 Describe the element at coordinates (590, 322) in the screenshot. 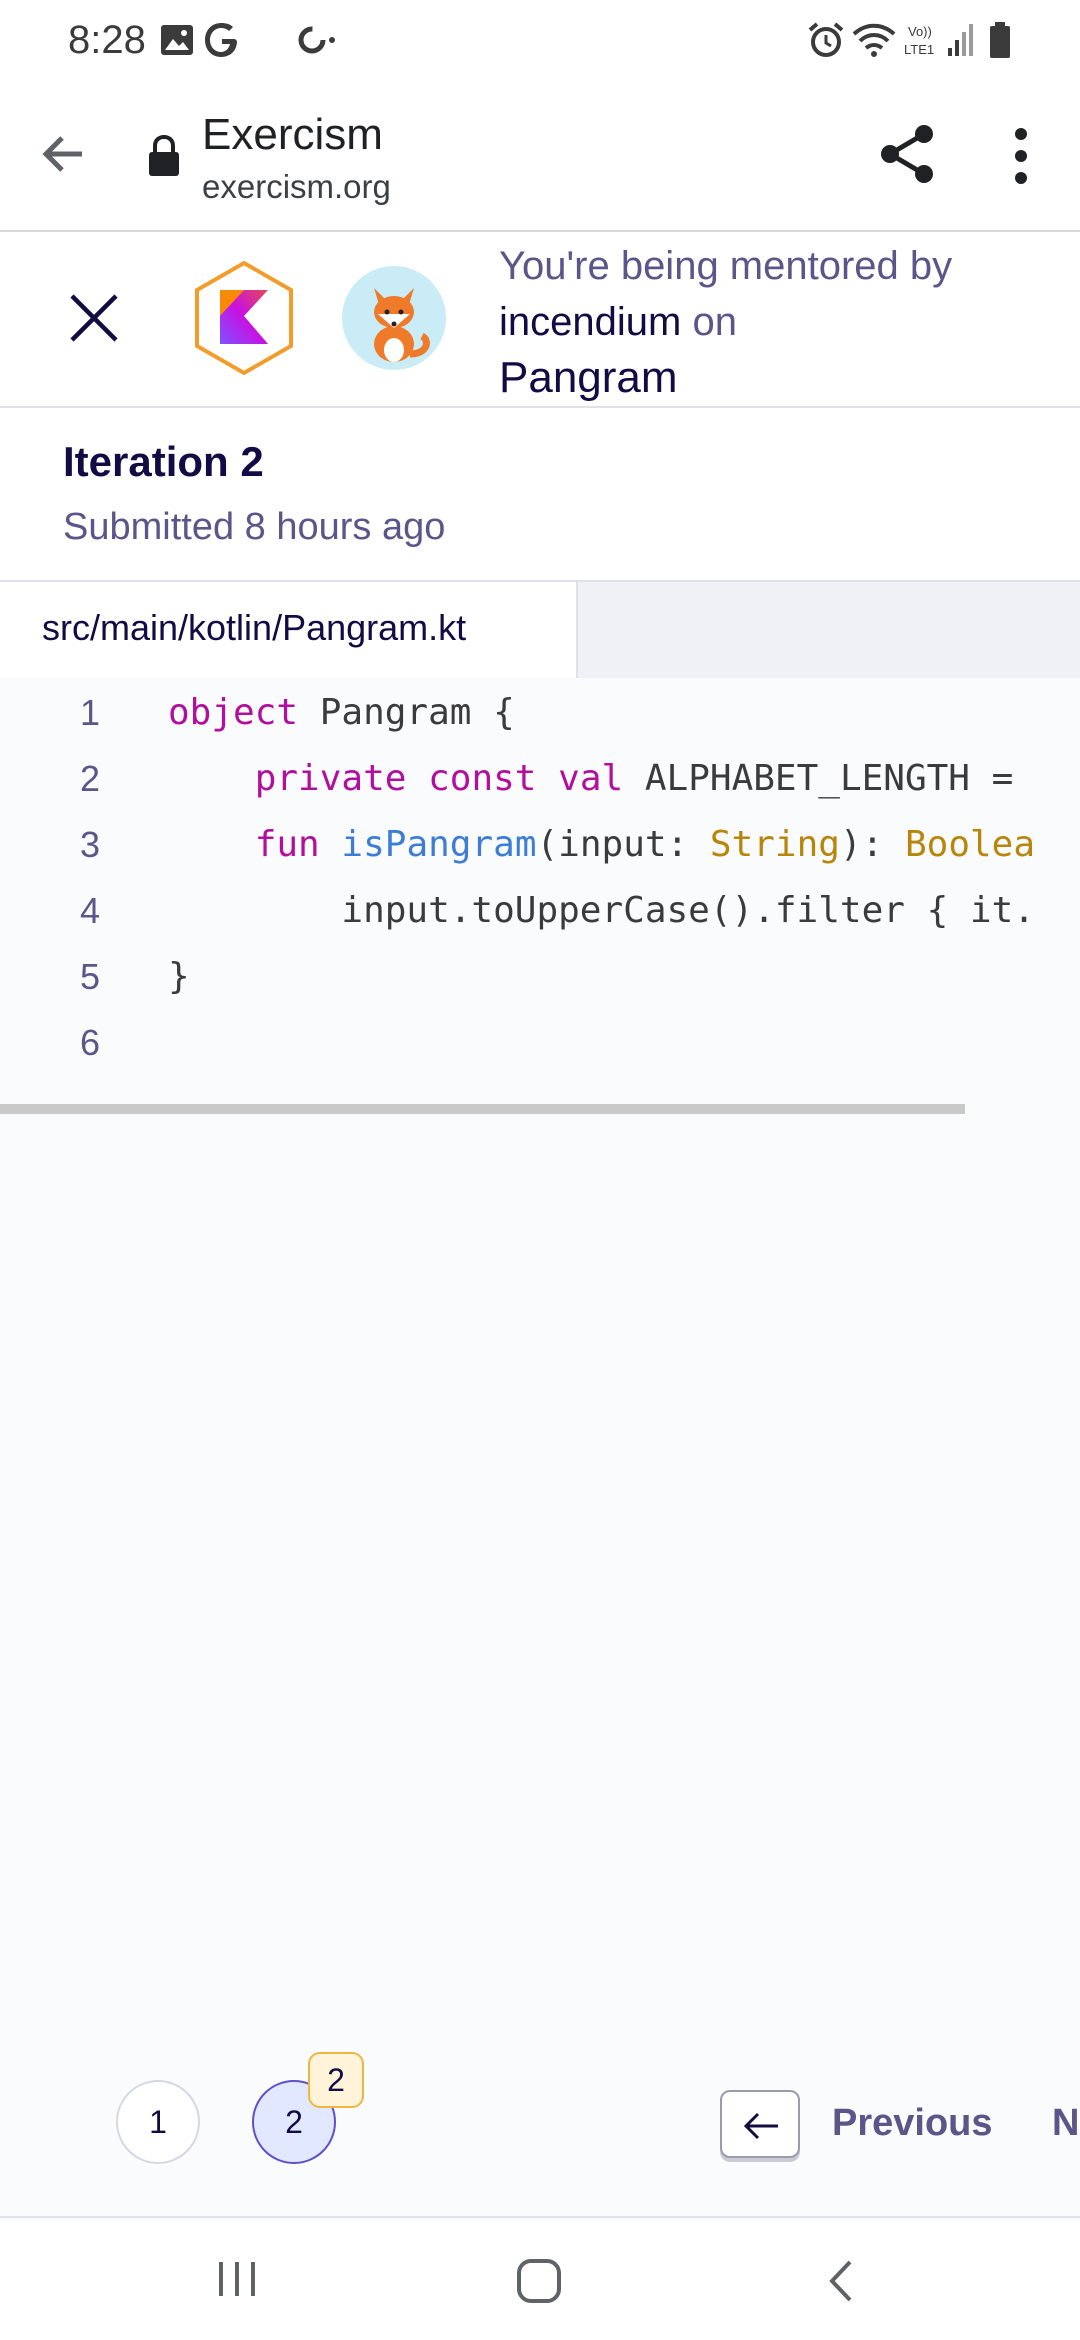

I see `mentor-name: incendium` at that location.